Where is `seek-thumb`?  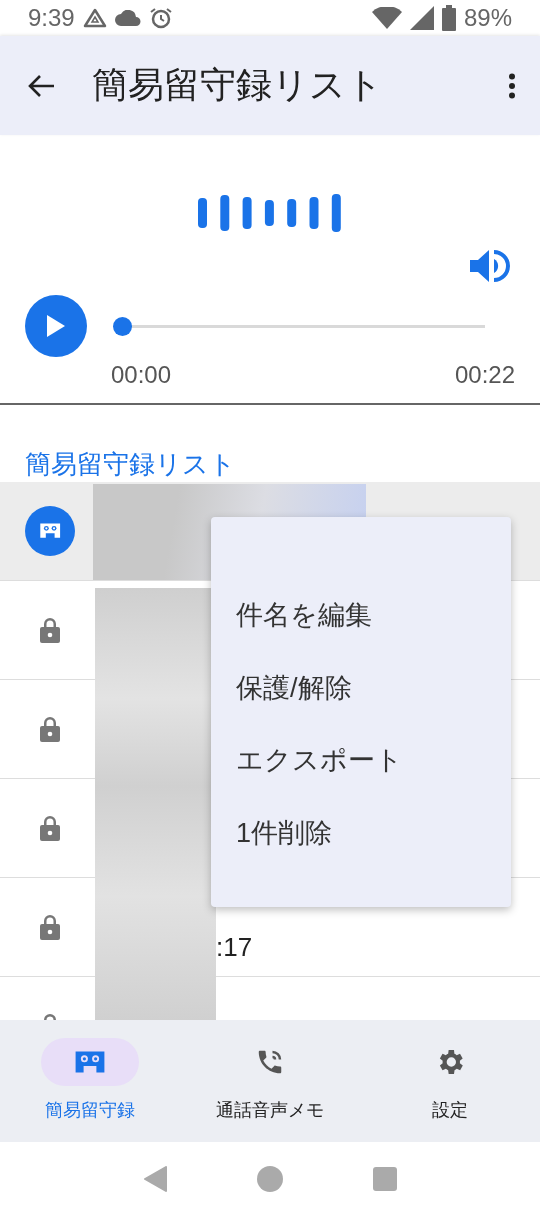
seek-thumb is located at coordinates (122, 326).